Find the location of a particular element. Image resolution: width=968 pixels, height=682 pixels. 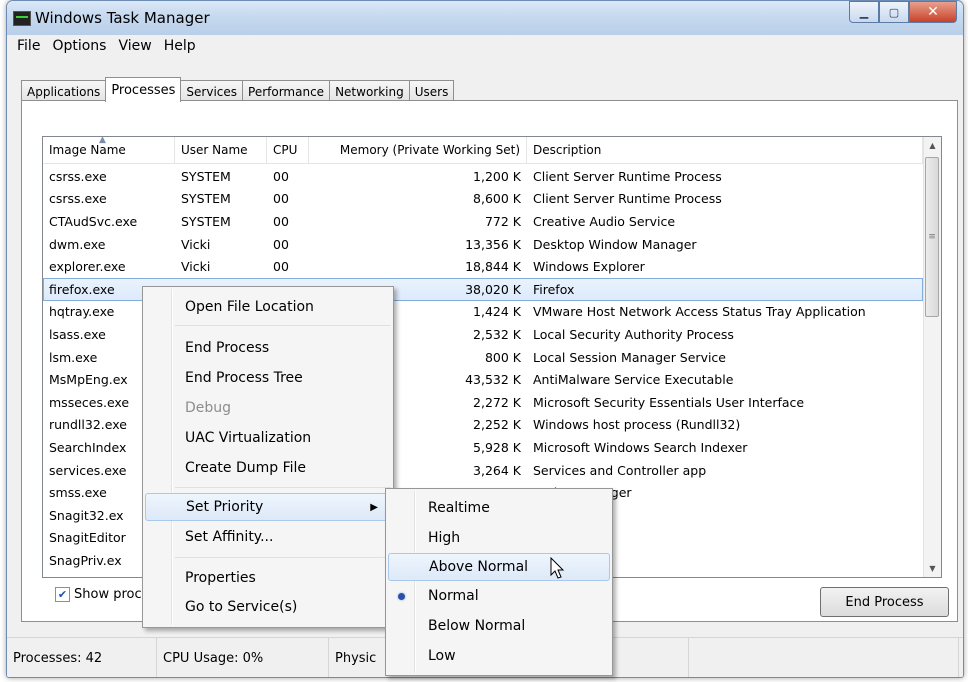

vertical-scrollbar: ▲ ≡ ▼ is located at coordinates (932, 357).